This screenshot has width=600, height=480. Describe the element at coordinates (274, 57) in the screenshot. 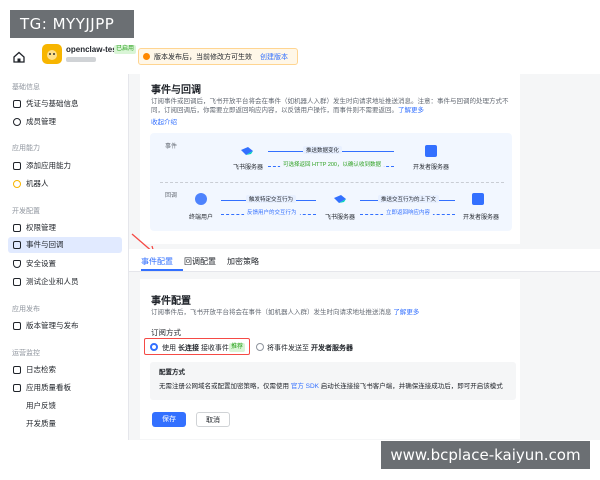

I see `create-version-link: 创建版本` at that location.